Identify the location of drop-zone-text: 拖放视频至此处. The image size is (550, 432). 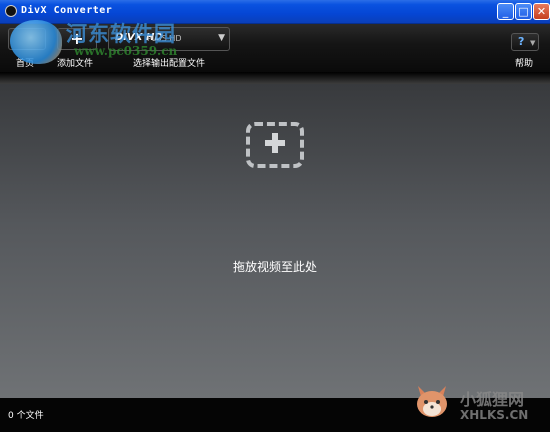
(274, 267).